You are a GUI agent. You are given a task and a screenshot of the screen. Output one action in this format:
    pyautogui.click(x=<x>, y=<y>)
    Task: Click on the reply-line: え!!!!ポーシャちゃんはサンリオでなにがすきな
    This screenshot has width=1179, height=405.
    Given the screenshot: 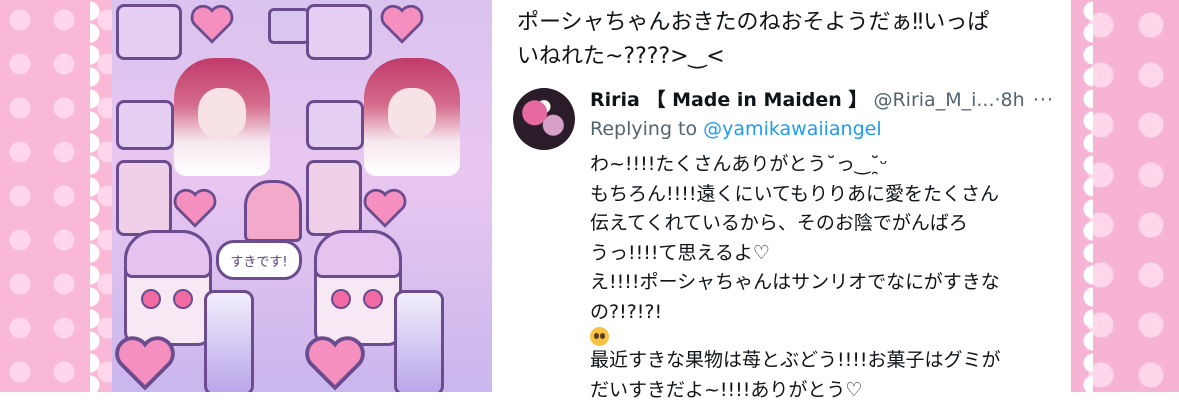 What is the action you would take?
    pyautogui.click(x=825, y=283)
    